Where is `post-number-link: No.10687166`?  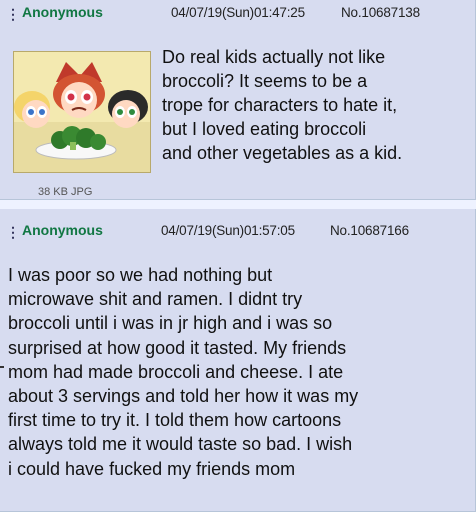 post-number-link: No.10687166 is located at coordinates (369, 230).